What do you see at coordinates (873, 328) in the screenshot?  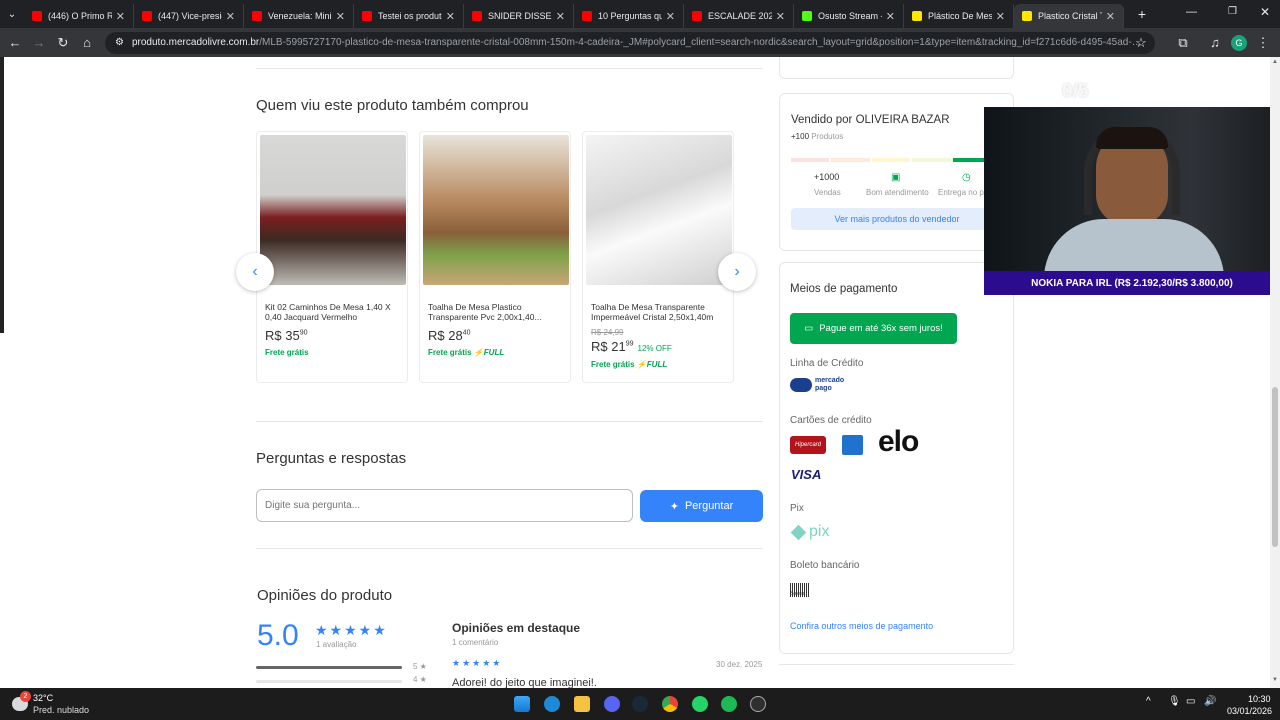 I see `installments-button: ▭ Pague em até 36x sem juros!` at bounding box center [873, 328].